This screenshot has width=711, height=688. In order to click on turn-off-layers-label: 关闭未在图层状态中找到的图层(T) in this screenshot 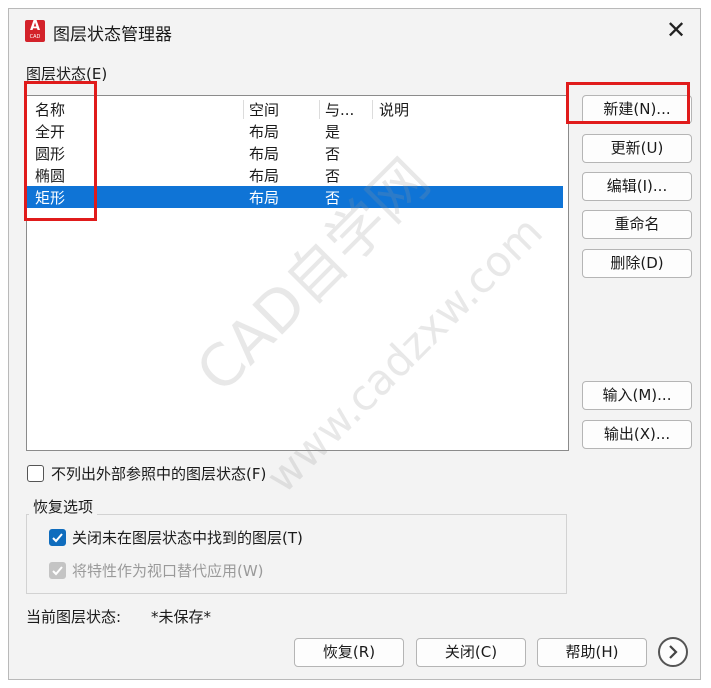, I will do `click(187, 538)`.